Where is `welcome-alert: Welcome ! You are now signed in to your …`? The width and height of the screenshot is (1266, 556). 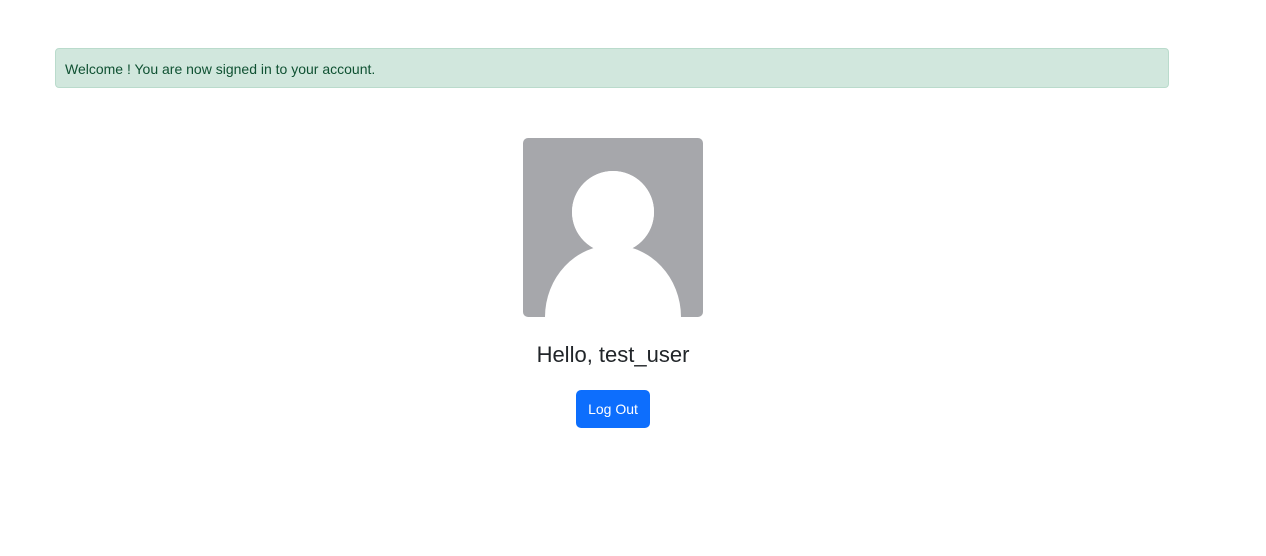
welcome-alert: Welcome ! You are now signed in to your … is located at coordinates (612, 68).